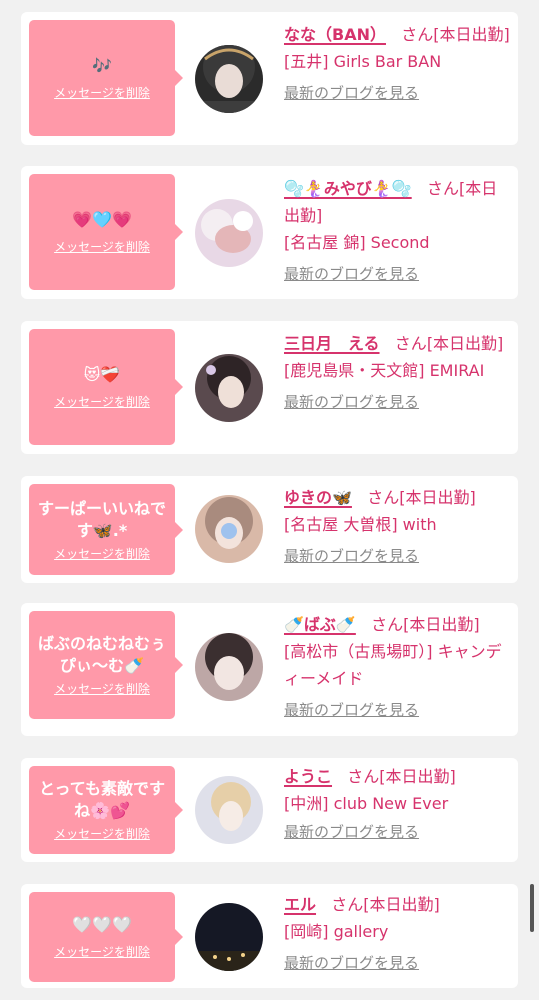  I want to click on message-bubble: とっても素敵ですね🌸💕 メッセージを削除, so click(106, 810).